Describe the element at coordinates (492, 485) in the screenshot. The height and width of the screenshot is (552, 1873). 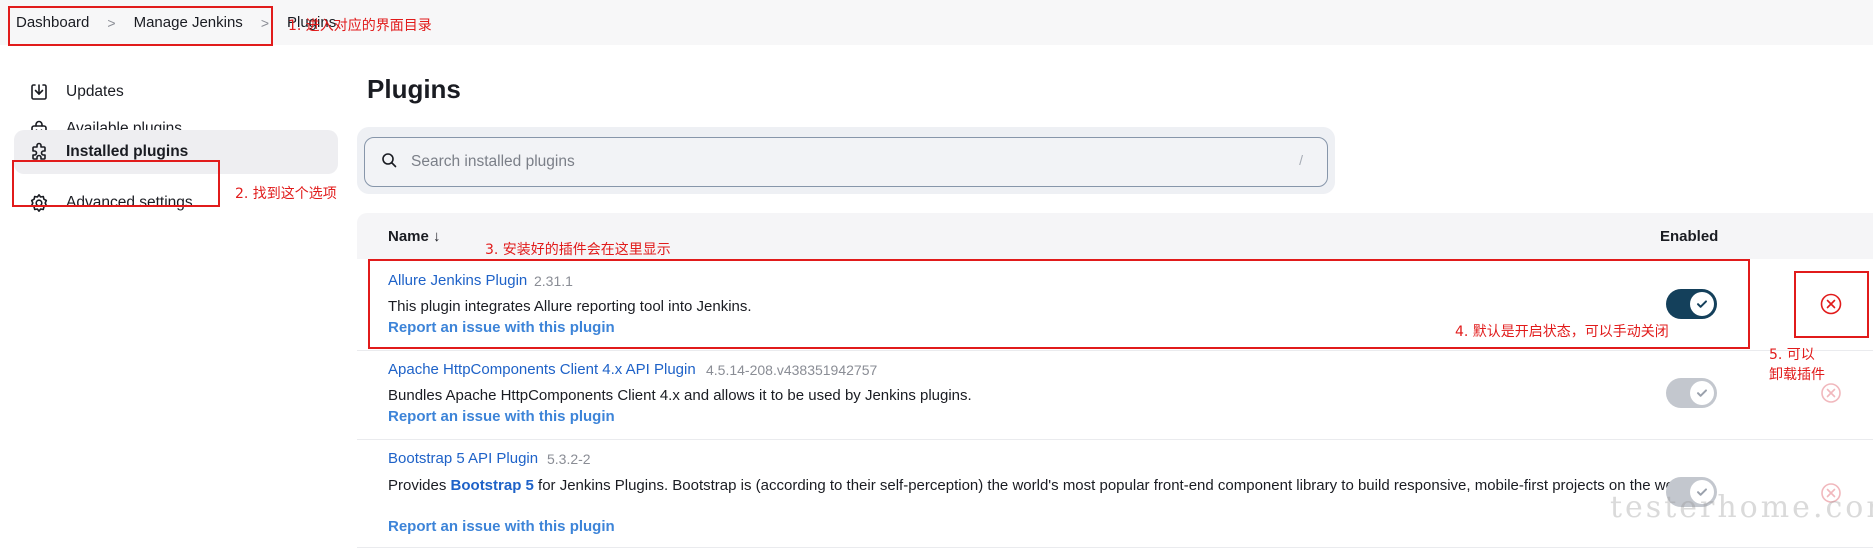
I see `plugin-description-link: Bootstrap 5` at that location.